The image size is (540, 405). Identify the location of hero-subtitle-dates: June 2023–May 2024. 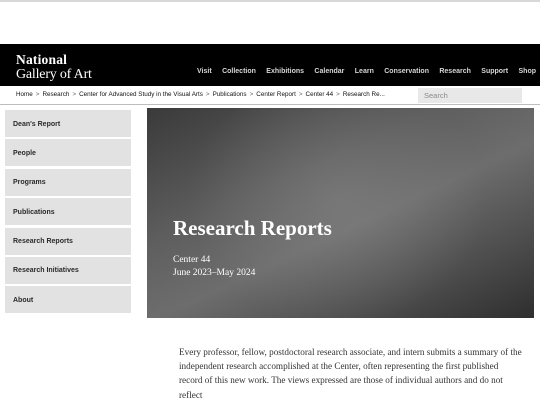
(214, 273).